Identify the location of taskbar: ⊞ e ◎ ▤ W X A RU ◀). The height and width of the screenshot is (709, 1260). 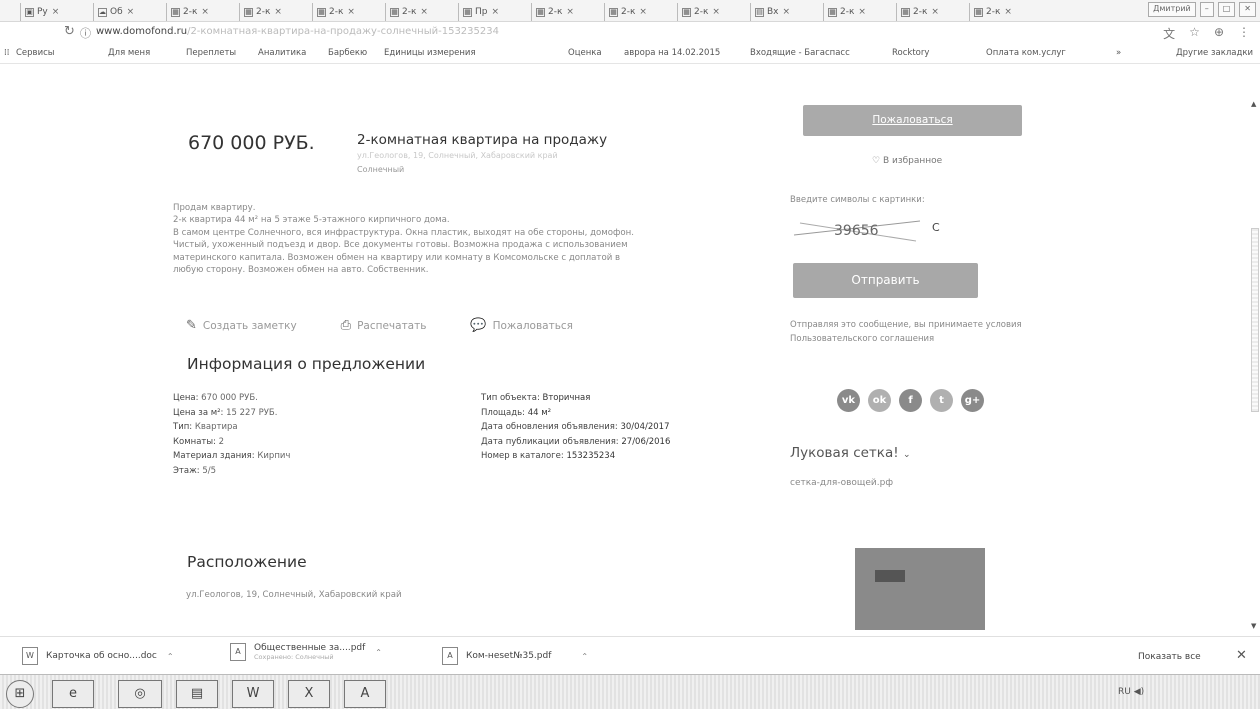
(630, 691).